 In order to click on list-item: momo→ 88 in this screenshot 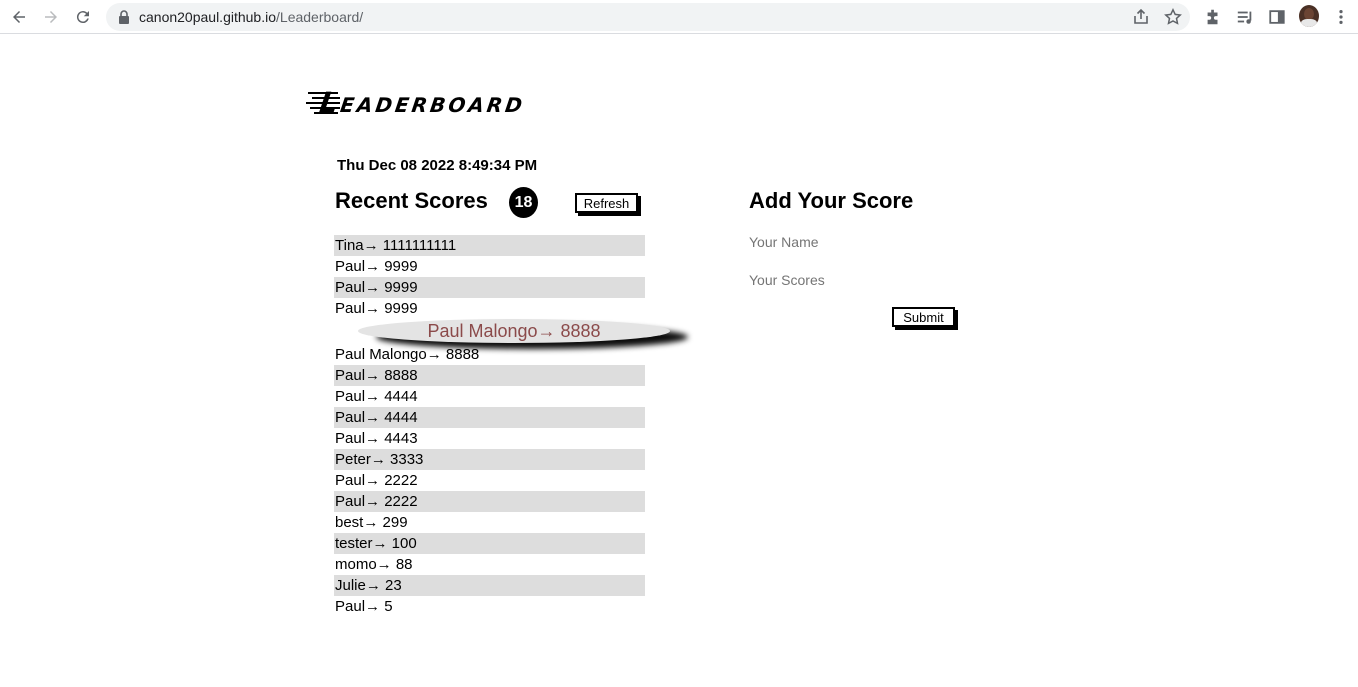, I will do `click(374, 564)`.